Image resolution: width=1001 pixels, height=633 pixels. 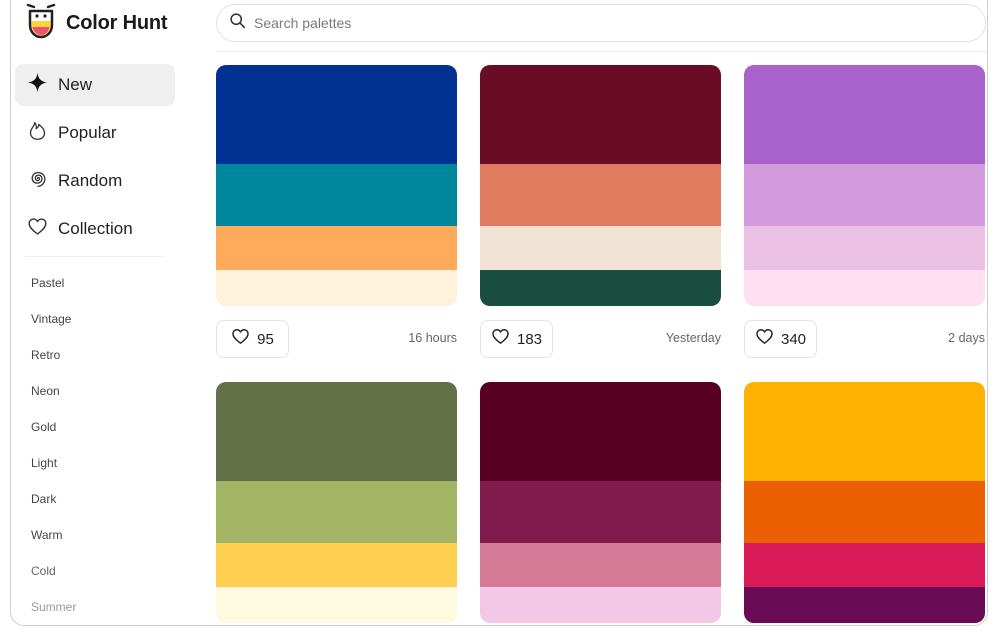 What do you see at coordinates (252, 339) in the screenshot?
I see `like-button: 95` at bounding box center [252, 339].